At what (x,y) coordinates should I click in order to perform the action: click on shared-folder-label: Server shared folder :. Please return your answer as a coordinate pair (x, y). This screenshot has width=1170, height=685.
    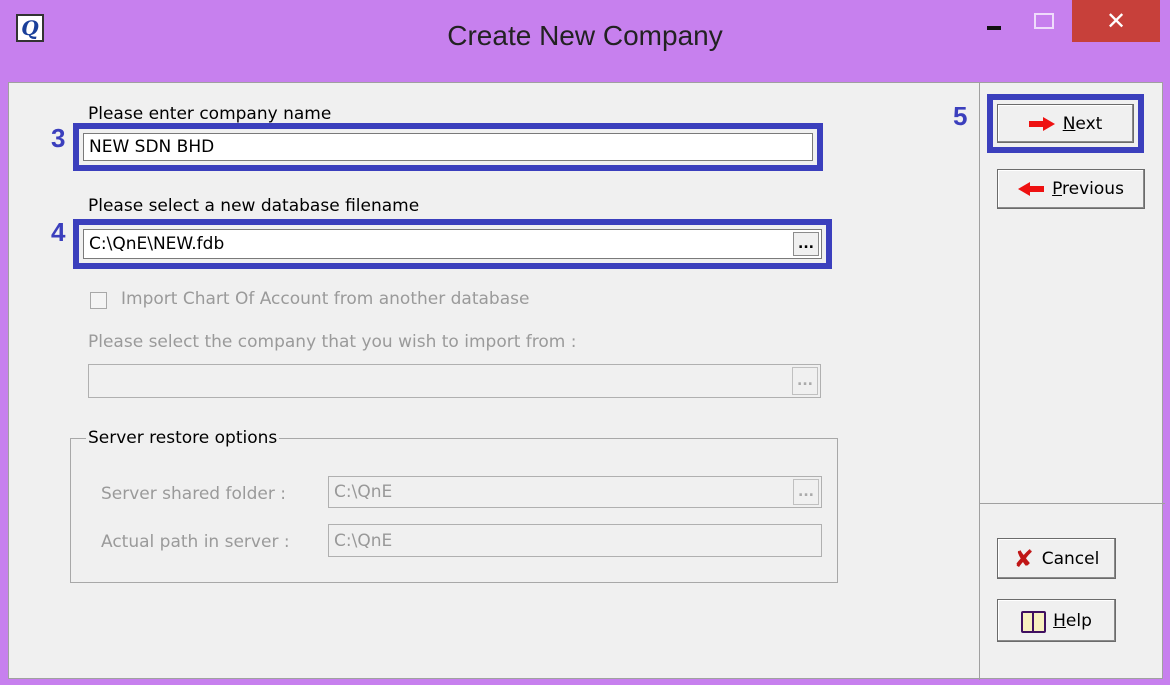
    Looking at the image, I should click on (193, 494).